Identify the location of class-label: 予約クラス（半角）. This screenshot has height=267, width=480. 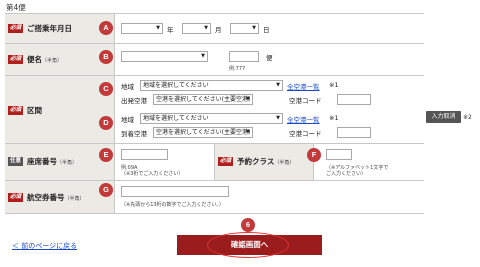
(266, 161).